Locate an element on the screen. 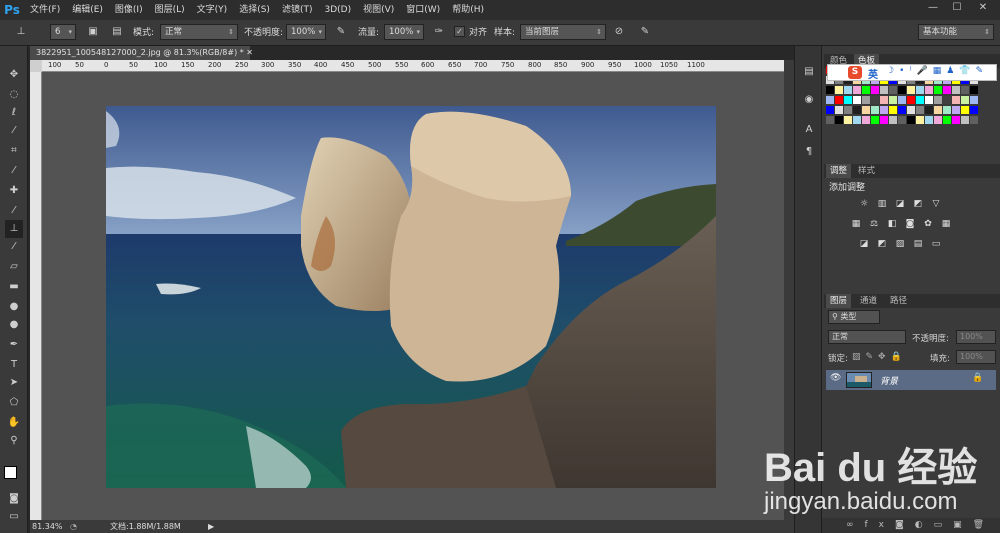 The width and height of the screenshot is (1000, 533). tab-paths: 路径 is located at coordinates (898, 301).